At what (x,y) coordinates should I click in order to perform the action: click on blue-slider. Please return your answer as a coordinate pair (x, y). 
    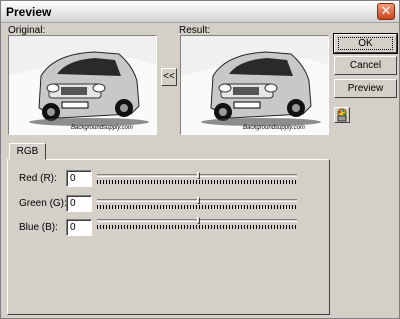
    Looking at the image, I should click on (198, 224).